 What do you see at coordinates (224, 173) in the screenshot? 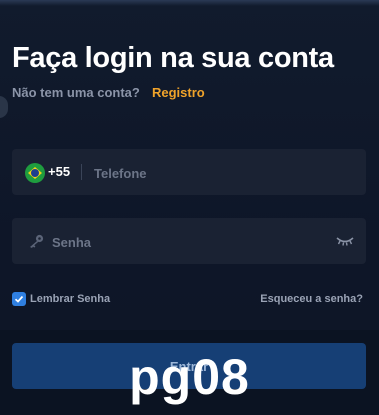
I see `phone-input` at bounding box center [224, 173].